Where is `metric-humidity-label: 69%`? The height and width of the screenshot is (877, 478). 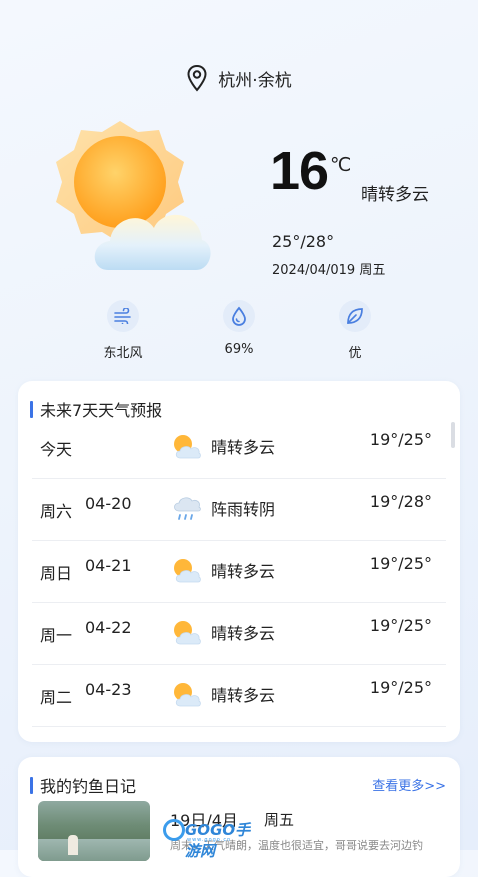
metric-humidity-label: 69% is located at coordinates (239, 349).